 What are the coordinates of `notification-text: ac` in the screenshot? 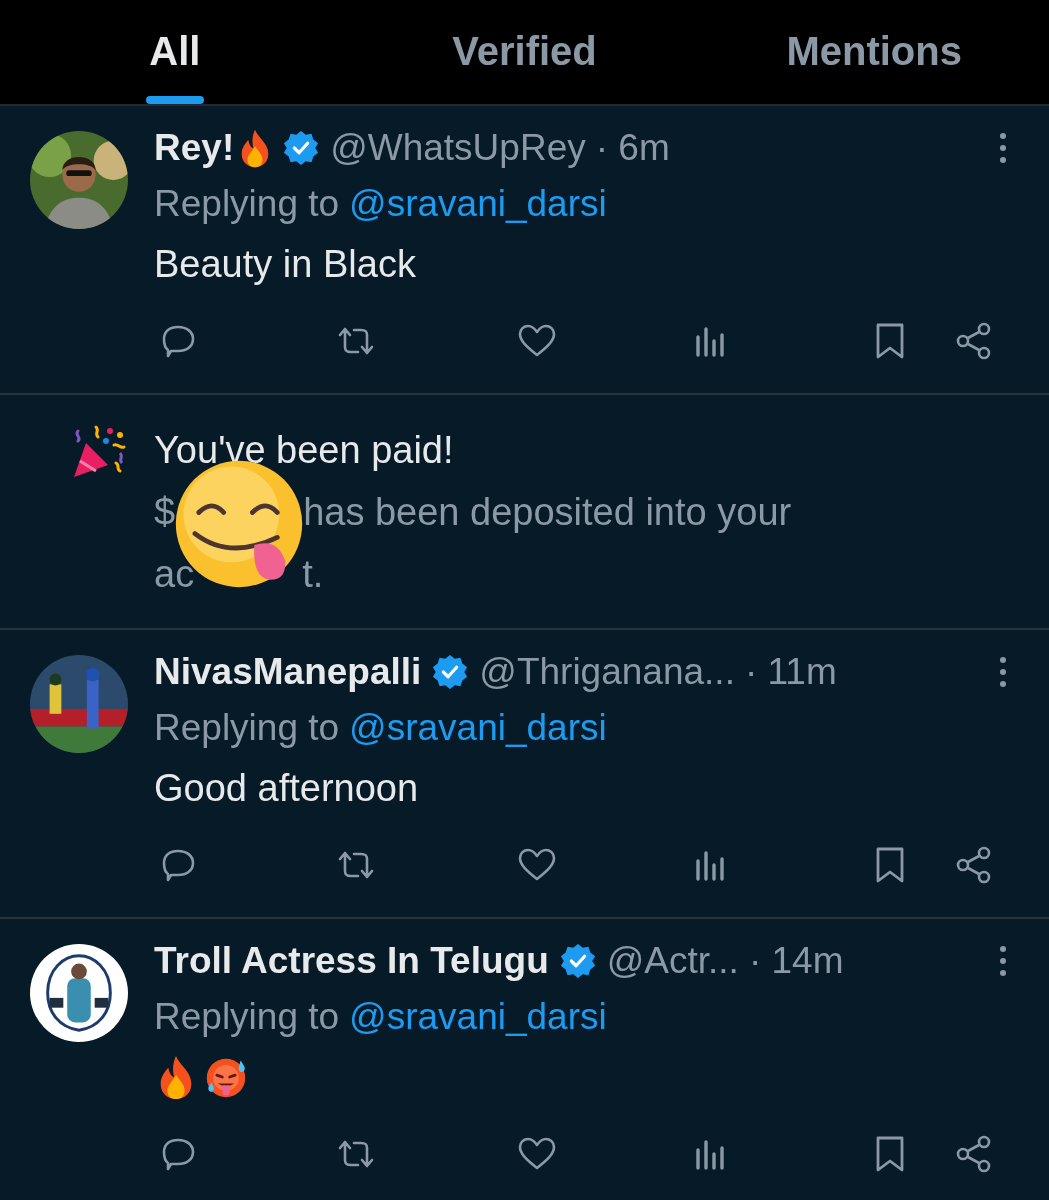 It's located at (174, 574).